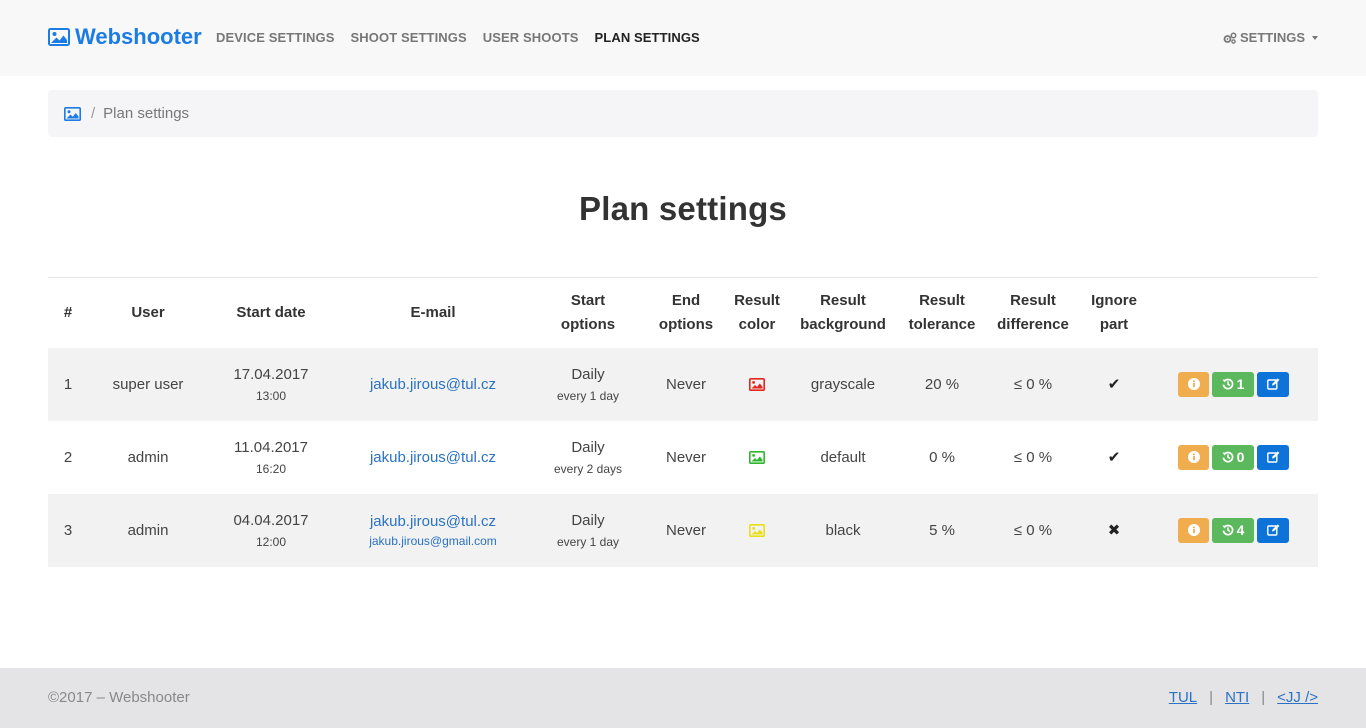  What do you see at coordinates (271, 520) in the screenshot?
I see `start-date: 04.04.2017` at bounding box center [271, 520].